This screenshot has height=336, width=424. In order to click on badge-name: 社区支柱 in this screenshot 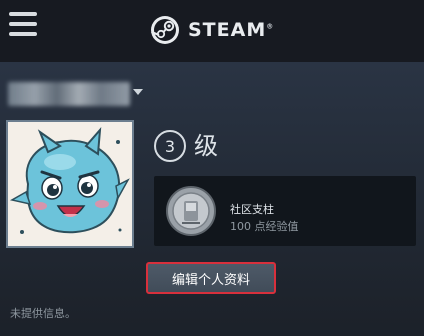, I will do `click(252, 209)`.